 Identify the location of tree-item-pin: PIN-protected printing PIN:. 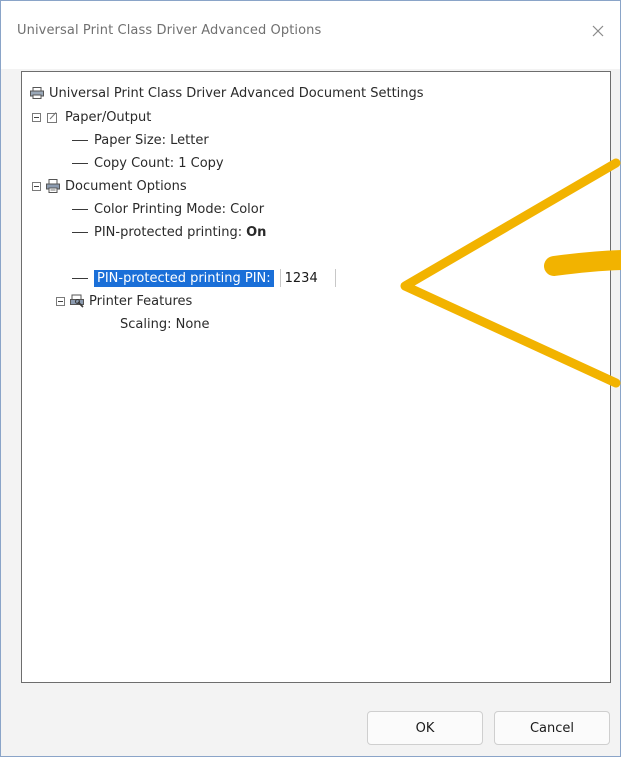
(204, 278).